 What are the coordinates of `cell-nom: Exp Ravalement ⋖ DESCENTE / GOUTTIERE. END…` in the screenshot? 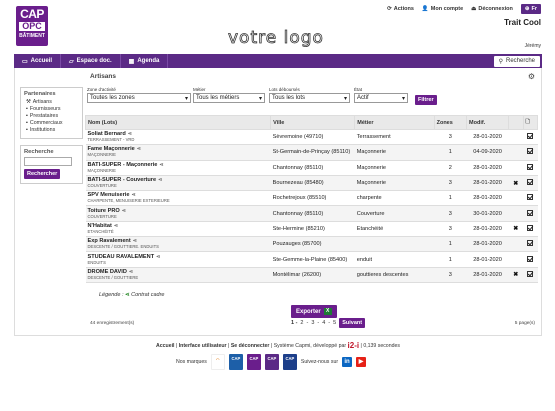 It's located at (178, 244).